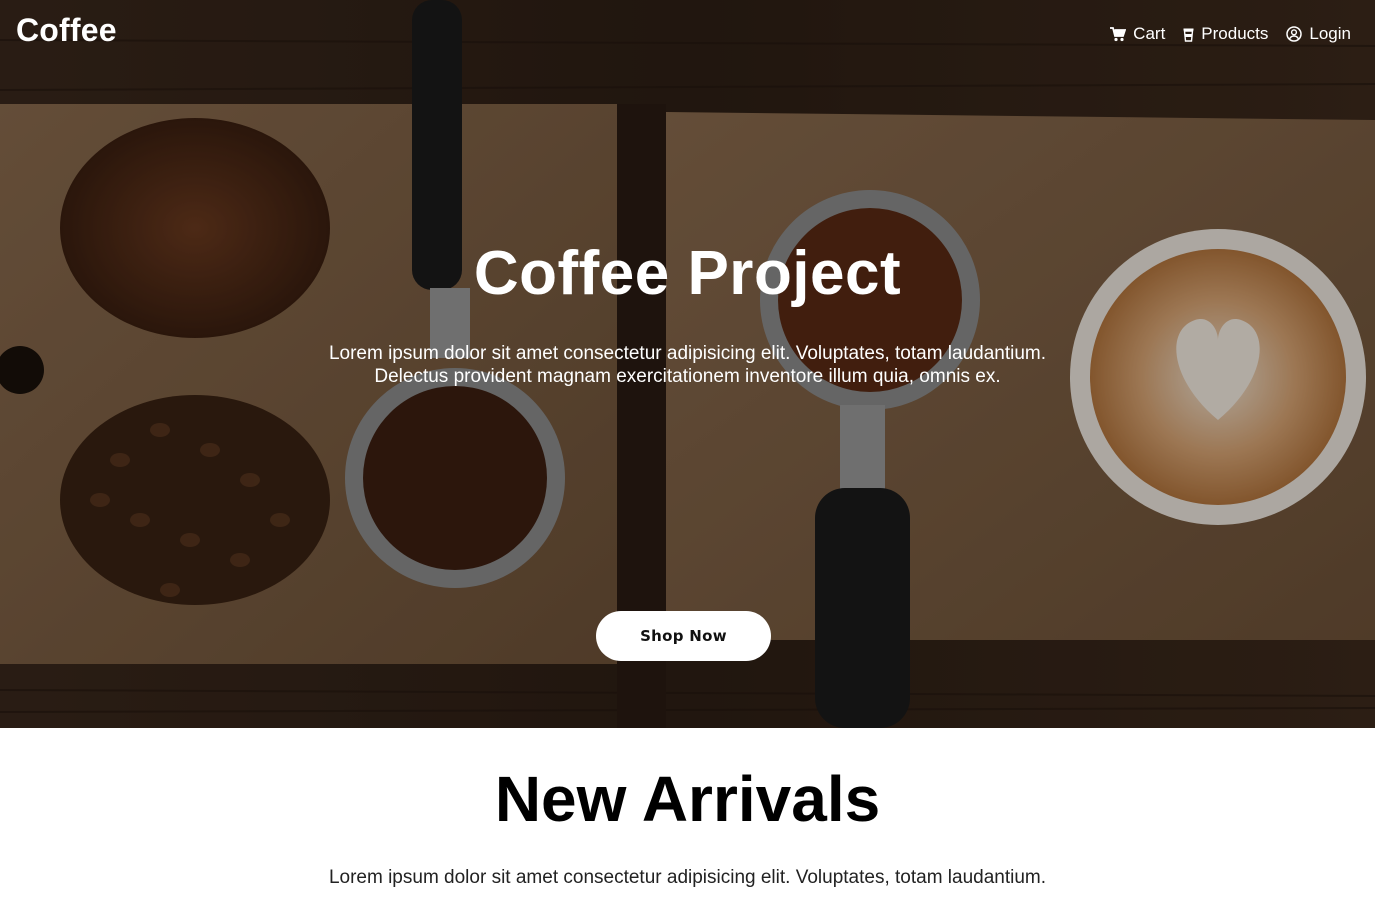 The height and width of the screenshot is (904, 1375). Describe the element at coordinates (1294, 34) in the screenshot. I see `user-circle-icon` at that location.